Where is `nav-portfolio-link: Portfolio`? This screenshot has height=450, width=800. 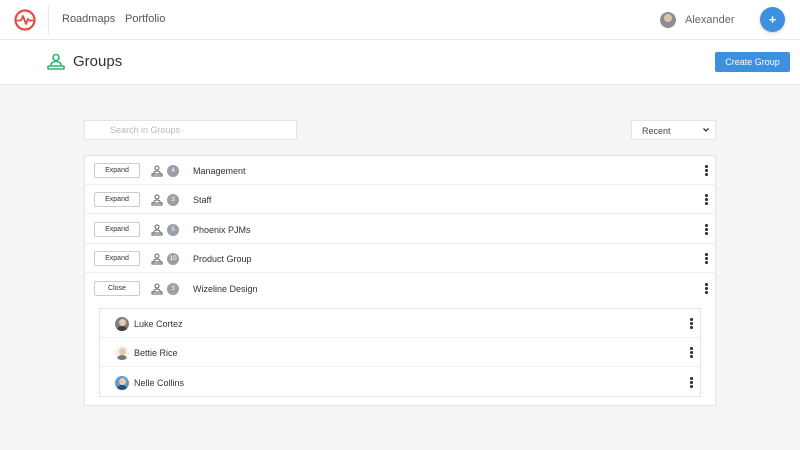
nav-portfolio-link: Portfolio is located at coordinates (145, 19).